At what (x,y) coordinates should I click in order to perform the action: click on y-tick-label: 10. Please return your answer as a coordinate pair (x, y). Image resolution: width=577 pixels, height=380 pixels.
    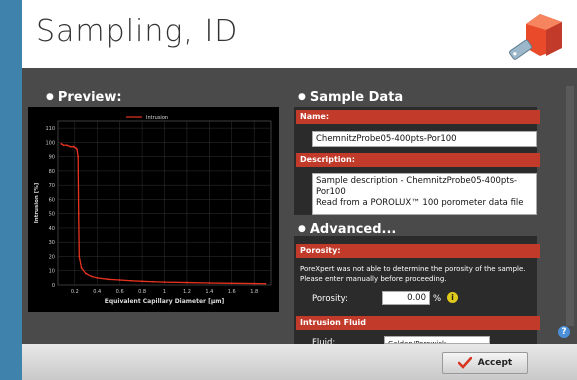
    Looking at the image, I should click on (52, 272).